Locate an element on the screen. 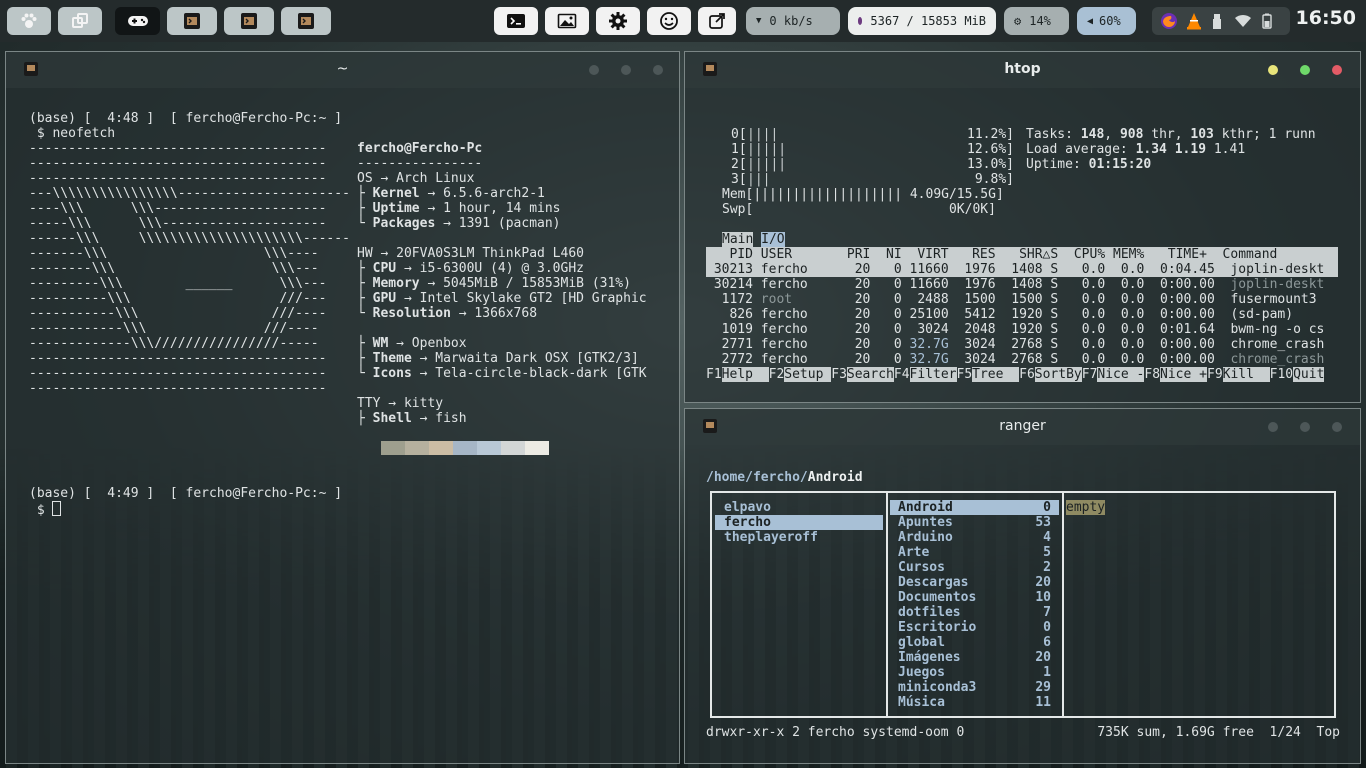 The width and height of the screenshot is (1366, 768). function-key-label: Nice + is located at coordinates (1183, 374).